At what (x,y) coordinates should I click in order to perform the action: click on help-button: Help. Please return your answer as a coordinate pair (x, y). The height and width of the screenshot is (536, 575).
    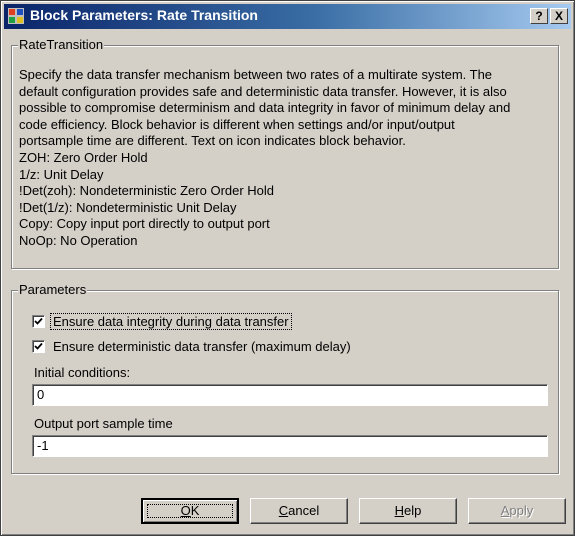
    Looking at the image, I should click on (408, 511).